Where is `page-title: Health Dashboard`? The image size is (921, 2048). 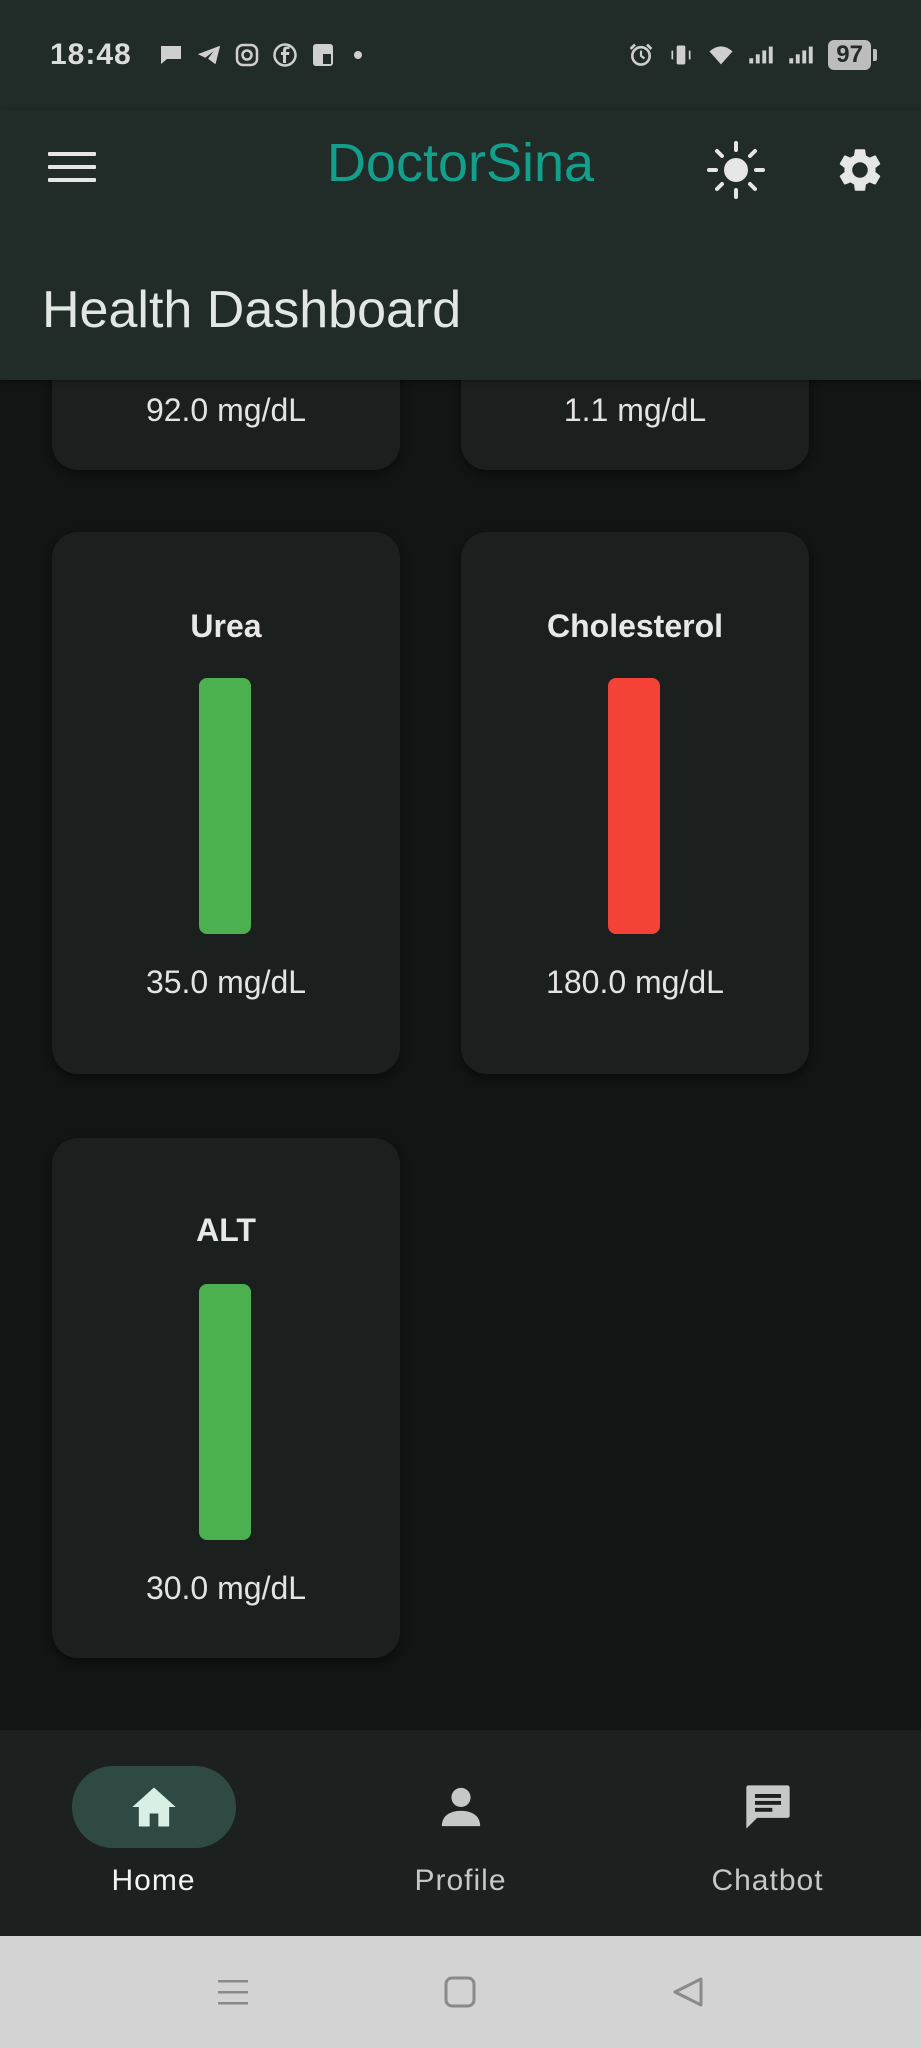 page-title: Health Dashboard is located at coordinates (252, 310).